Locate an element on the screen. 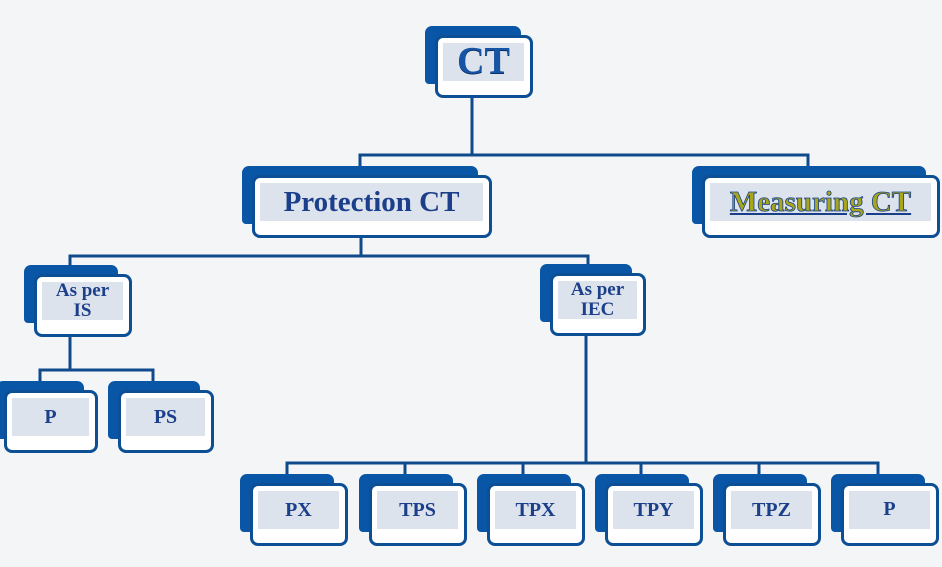 The height and width of the screenshot is (567, 942). node-label: TPZ is located at coordinates (771, 509).